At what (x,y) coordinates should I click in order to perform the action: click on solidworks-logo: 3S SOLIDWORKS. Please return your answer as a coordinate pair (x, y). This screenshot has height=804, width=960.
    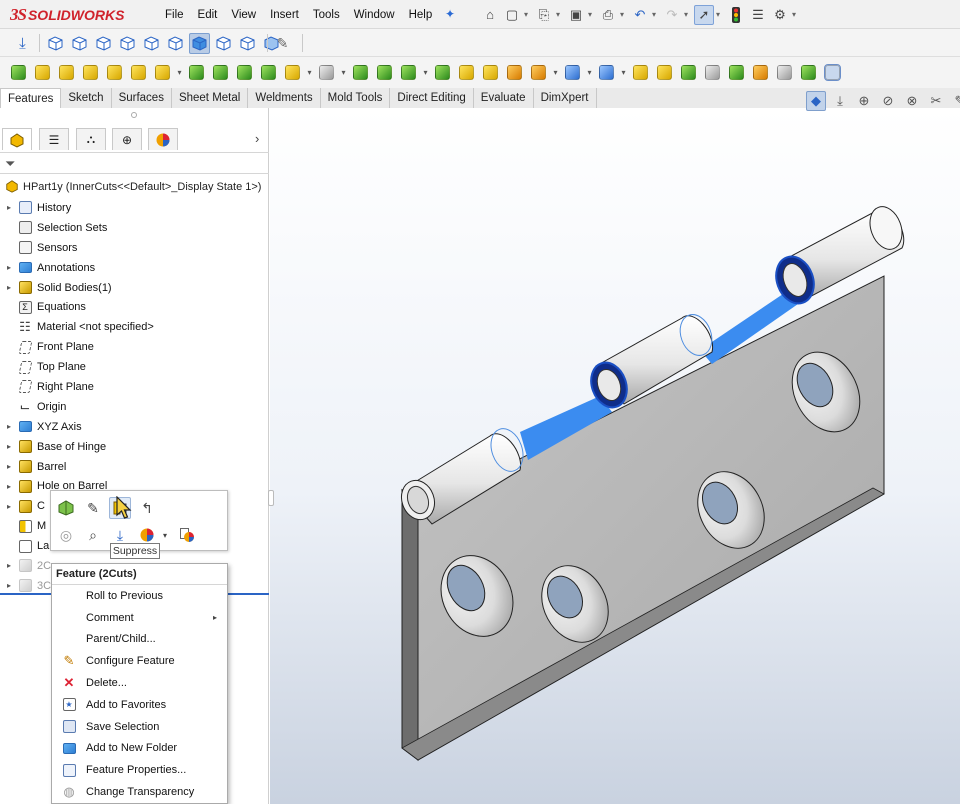
    Looking at the image, I should click on (67, 15).